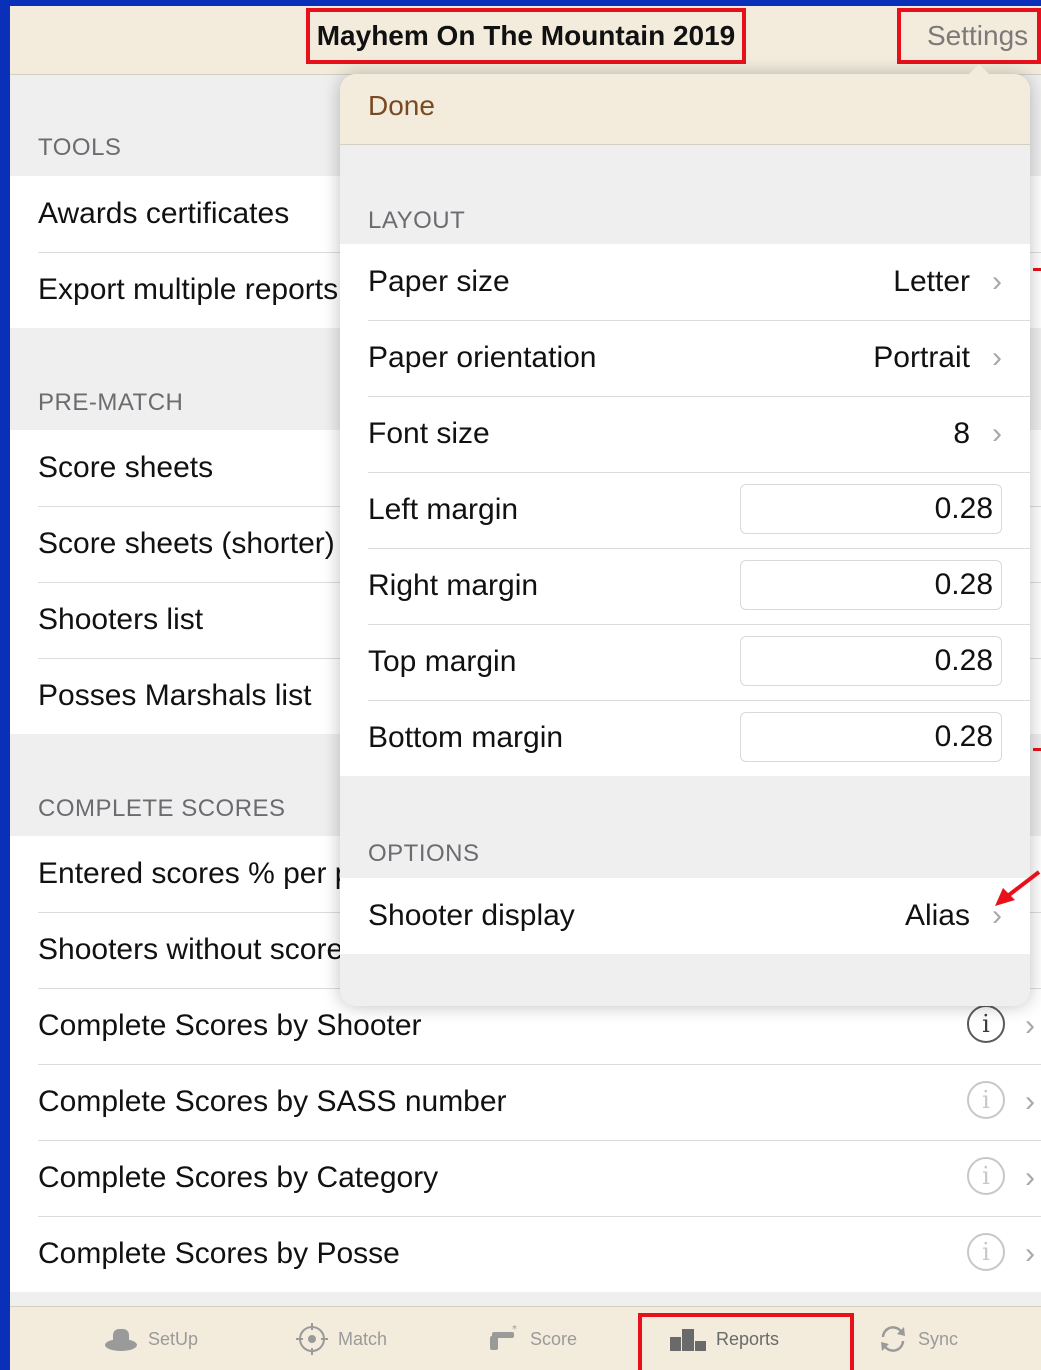 The height and width of the screenshot is (1370, 1041). What do you see at coordinates (746, 1341) in the screenshot?
I see `reports-tab-highlight` at bounding box center [746, 1341].